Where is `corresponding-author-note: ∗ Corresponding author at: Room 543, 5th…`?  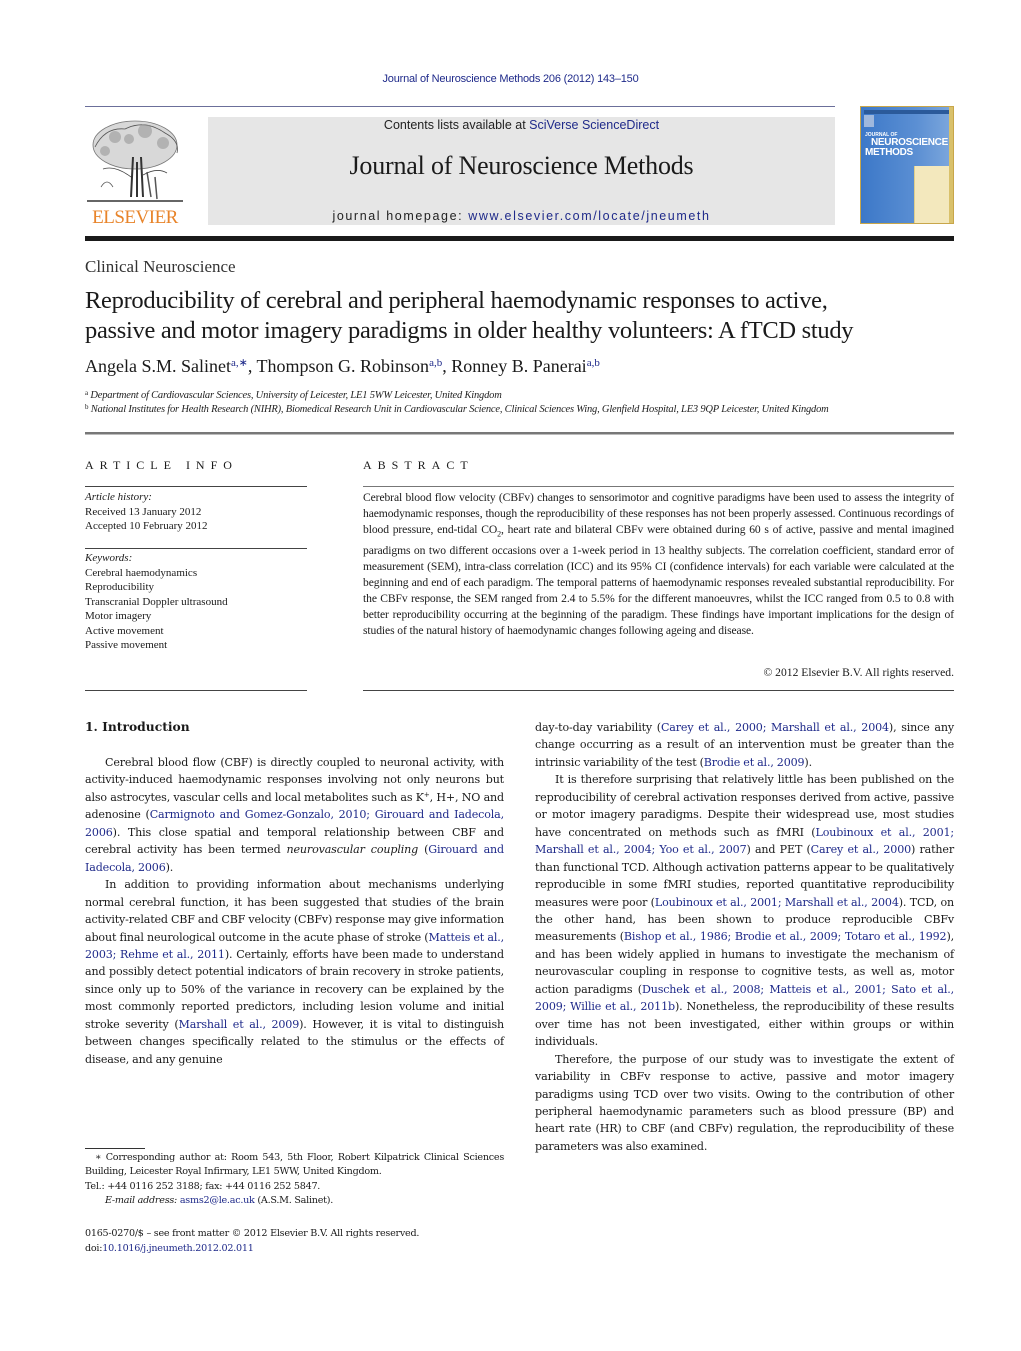
corresponding-author-note: ∗ Corresponding author at: Room 543, 5th… is located at coordinates (294, 1165).